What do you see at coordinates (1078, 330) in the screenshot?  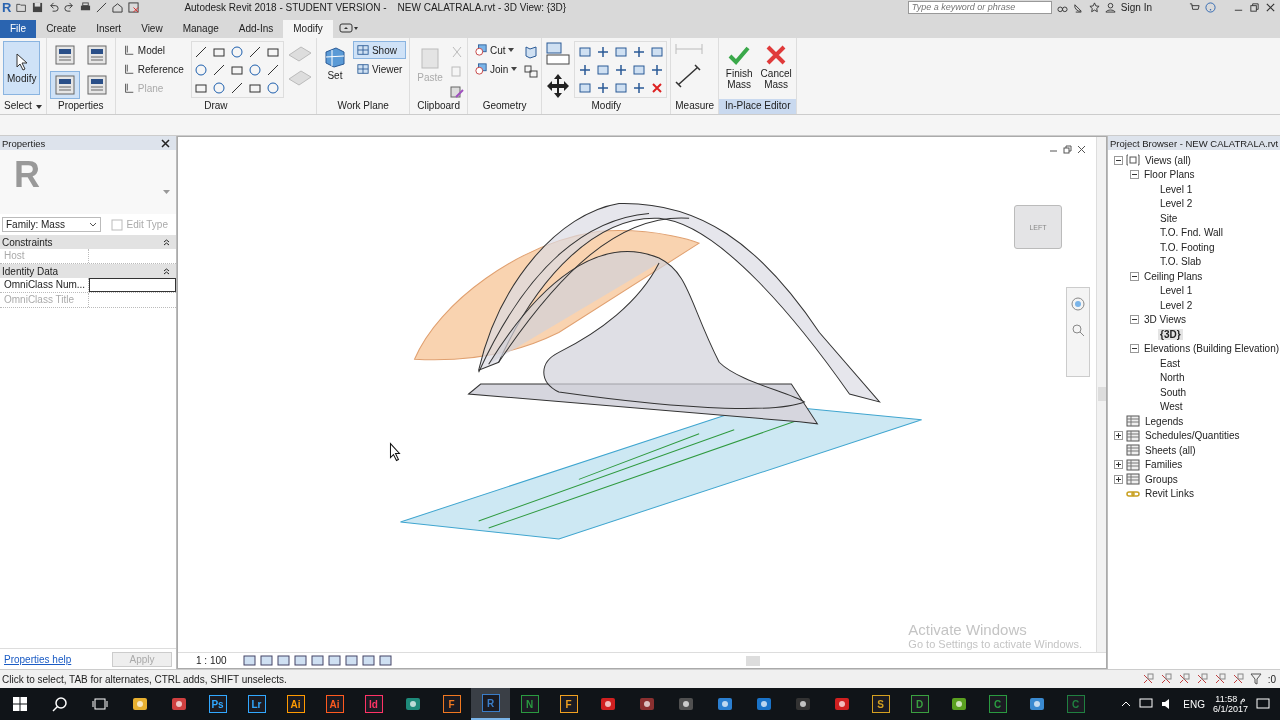 I see `zoom-icon` at bounding box center [1078, 330].